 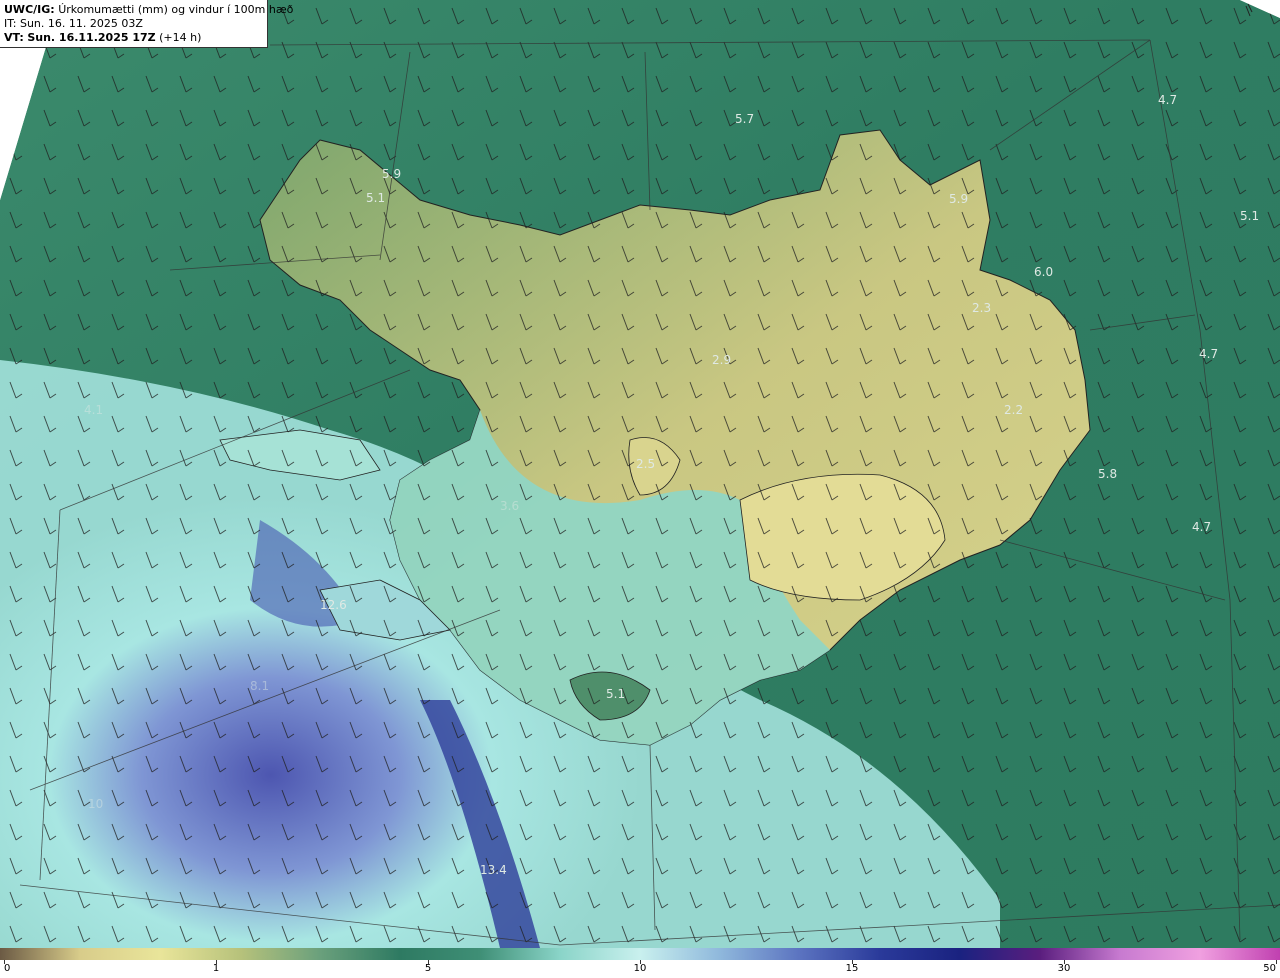 What do you see at coordinates (645, 464) in the screenshot?
I see `value-label: 2.5` at bounding box center [645, 464].